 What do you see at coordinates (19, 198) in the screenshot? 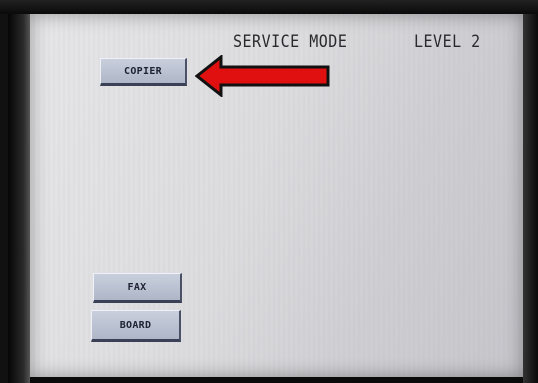
I see `bezel-left` at bounding box center [19, 198].